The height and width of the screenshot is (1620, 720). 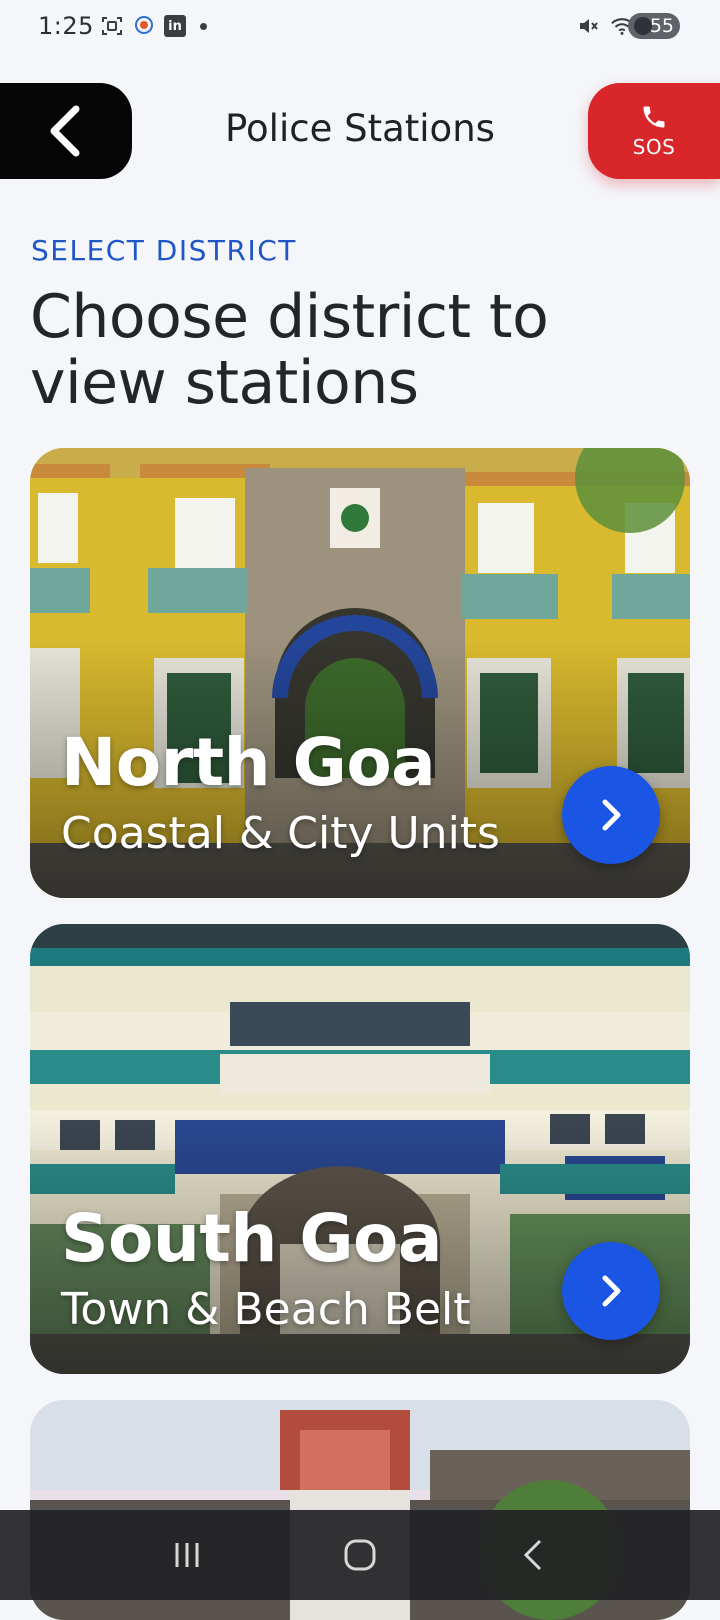 What do you see at coordinates (112, 26) in the screenshot?
I see `screenshot-icon` at bounding box center [112, 26].